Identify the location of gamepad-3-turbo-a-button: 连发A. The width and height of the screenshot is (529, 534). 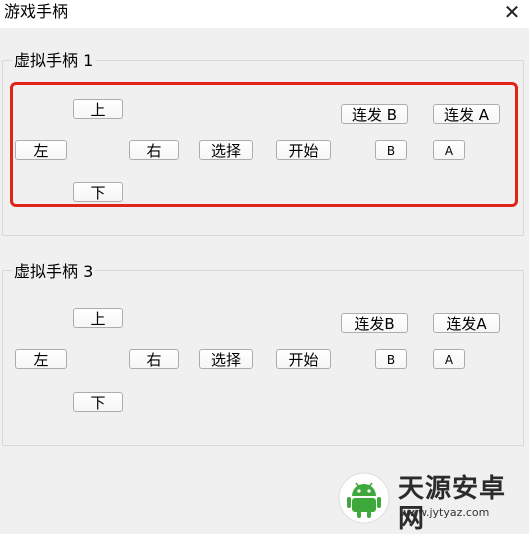
(466, 323).